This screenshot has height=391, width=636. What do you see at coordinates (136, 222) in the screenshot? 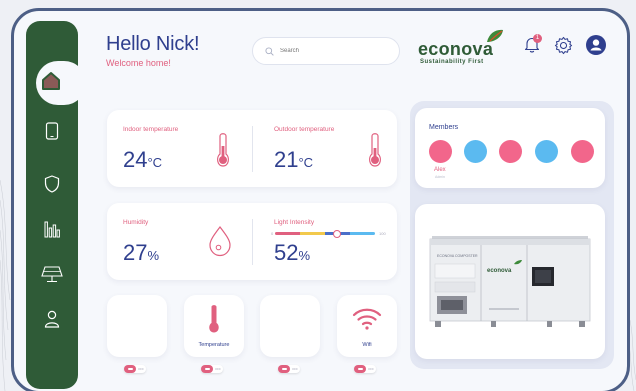
I see `humidity-label: Humidity` at bounding box center [136, 222].